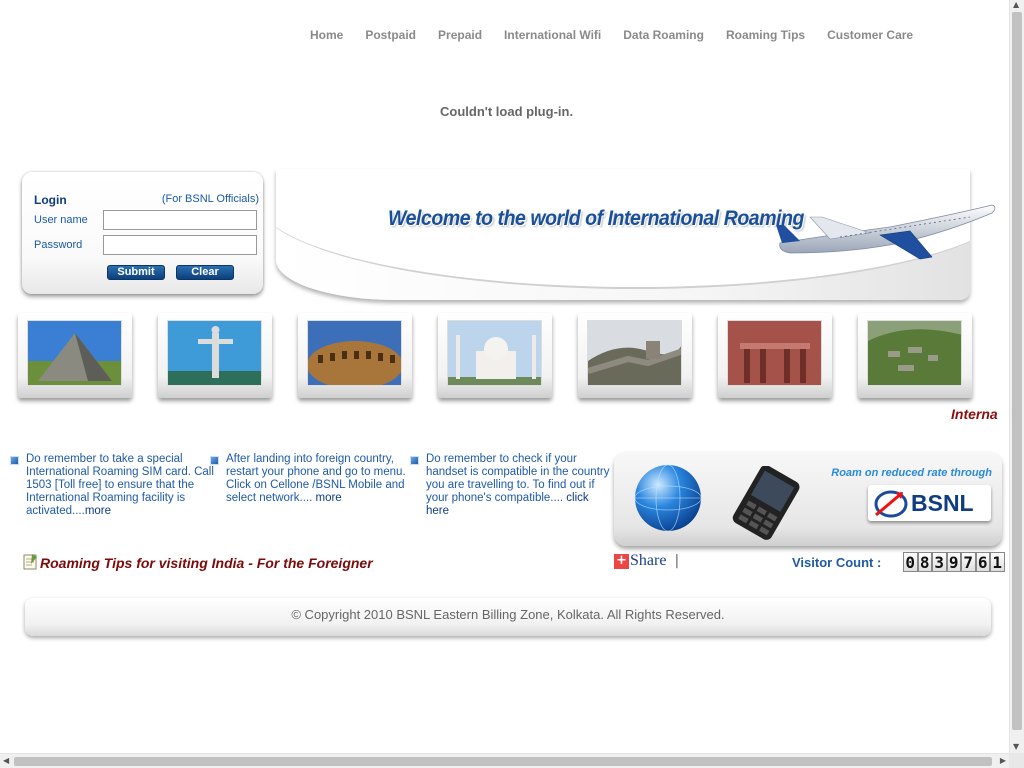  Describe the element at coordinates (1016, 4) in the screenshot. I see `scroll-up-arrow-icon: ▲` at that location.